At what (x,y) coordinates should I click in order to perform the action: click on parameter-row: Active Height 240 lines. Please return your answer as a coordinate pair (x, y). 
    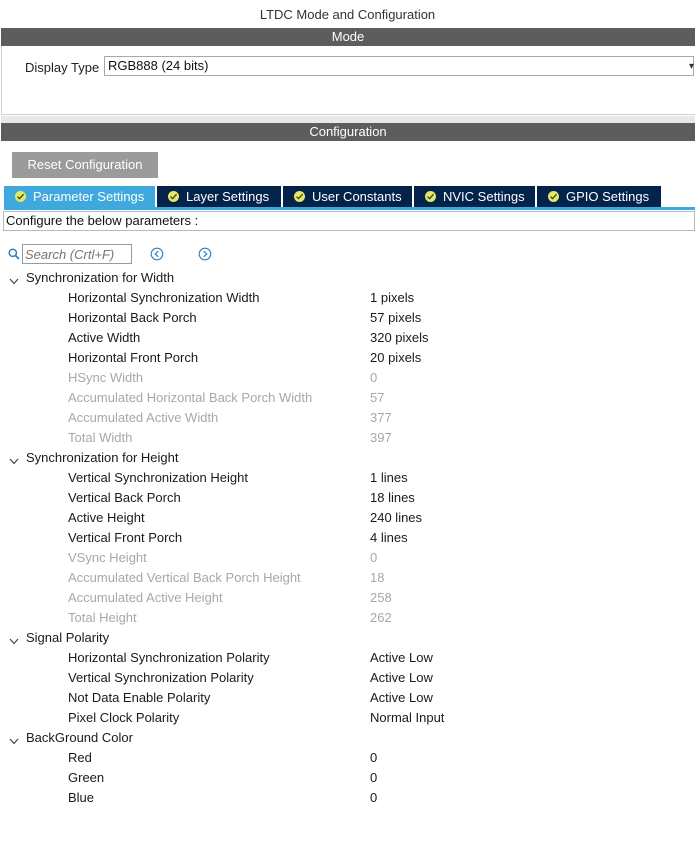
    Looking at the image, I should click on (347, 518).